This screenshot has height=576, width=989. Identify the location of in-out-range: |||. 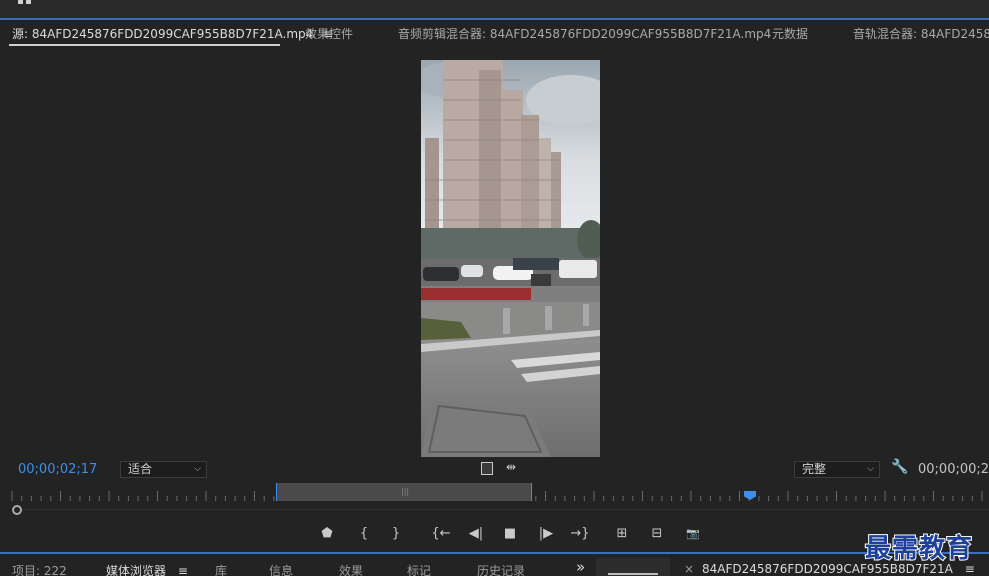
(404, 492).